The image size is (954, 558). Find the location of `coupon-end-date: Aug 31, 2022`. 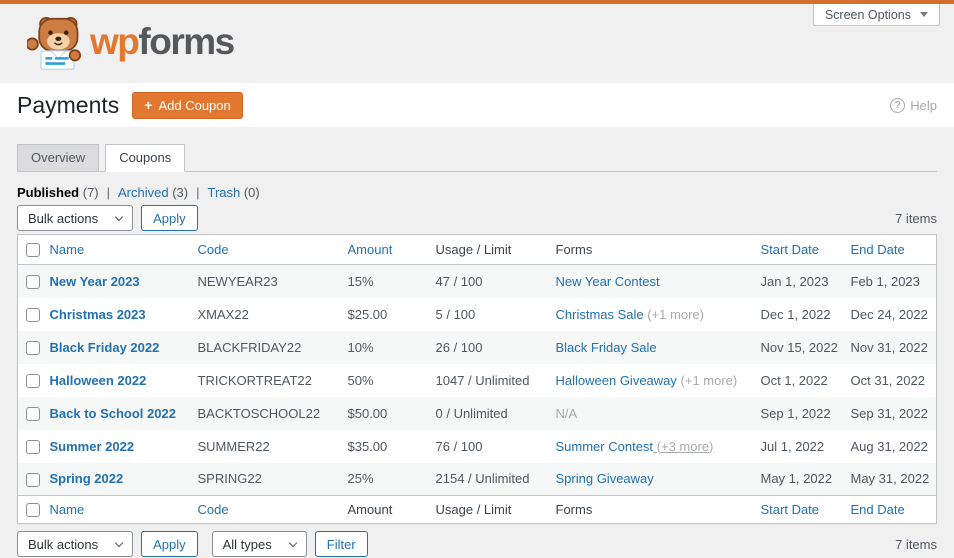

coupon-end-date: Aug 31, 2022 is located at coordinates (889, 446).